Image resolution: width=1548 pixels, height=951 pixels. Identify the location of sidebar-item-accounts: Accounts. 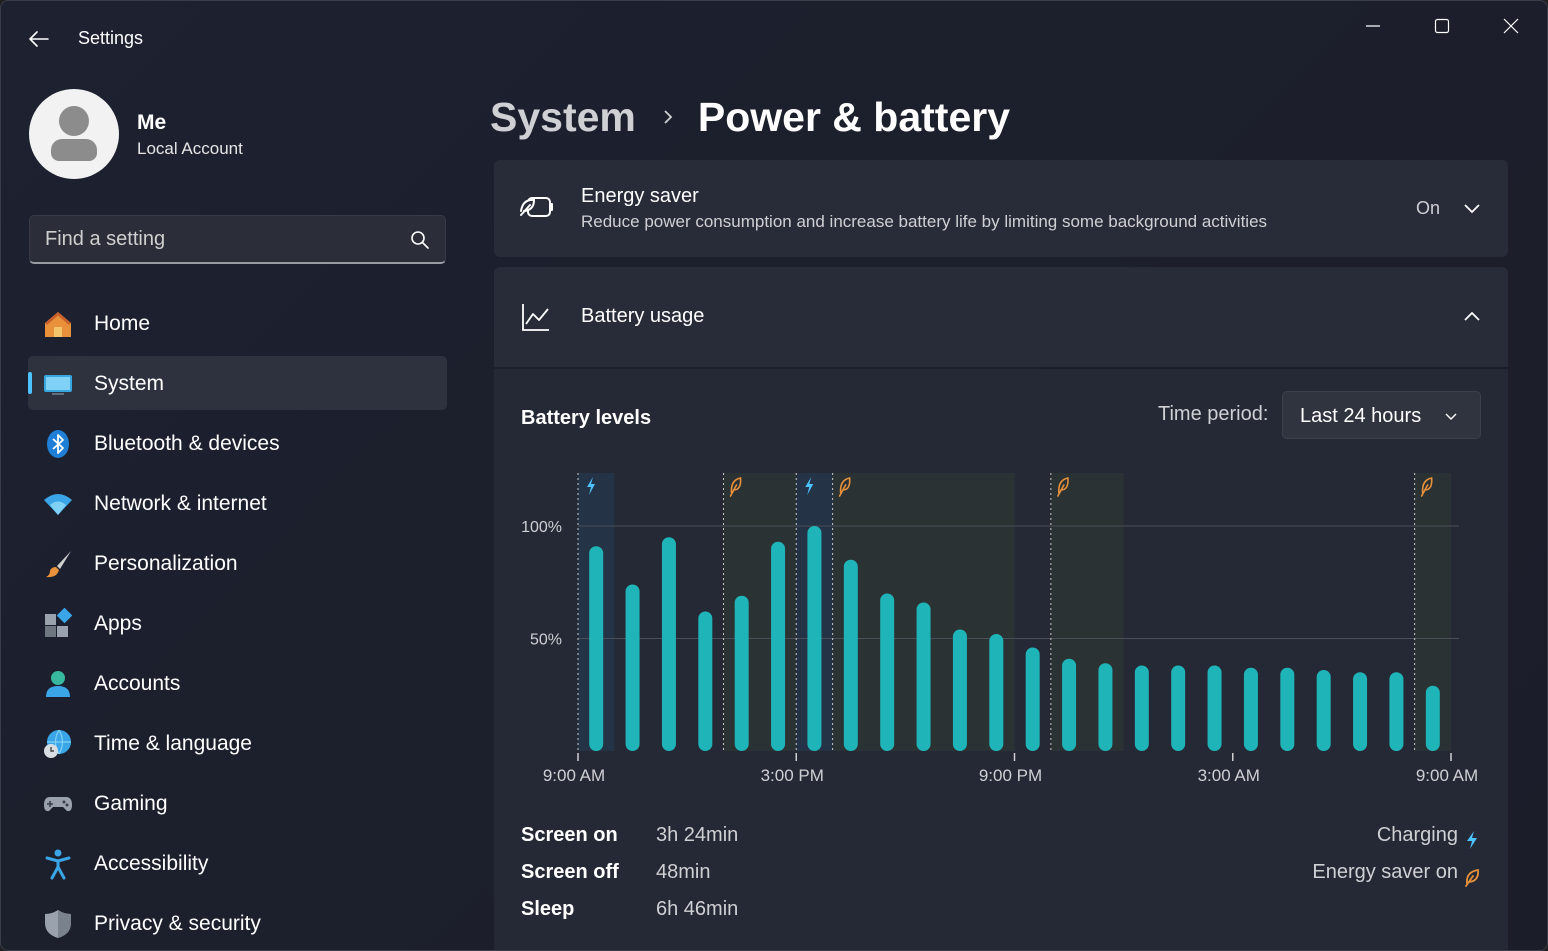
(237, 683).